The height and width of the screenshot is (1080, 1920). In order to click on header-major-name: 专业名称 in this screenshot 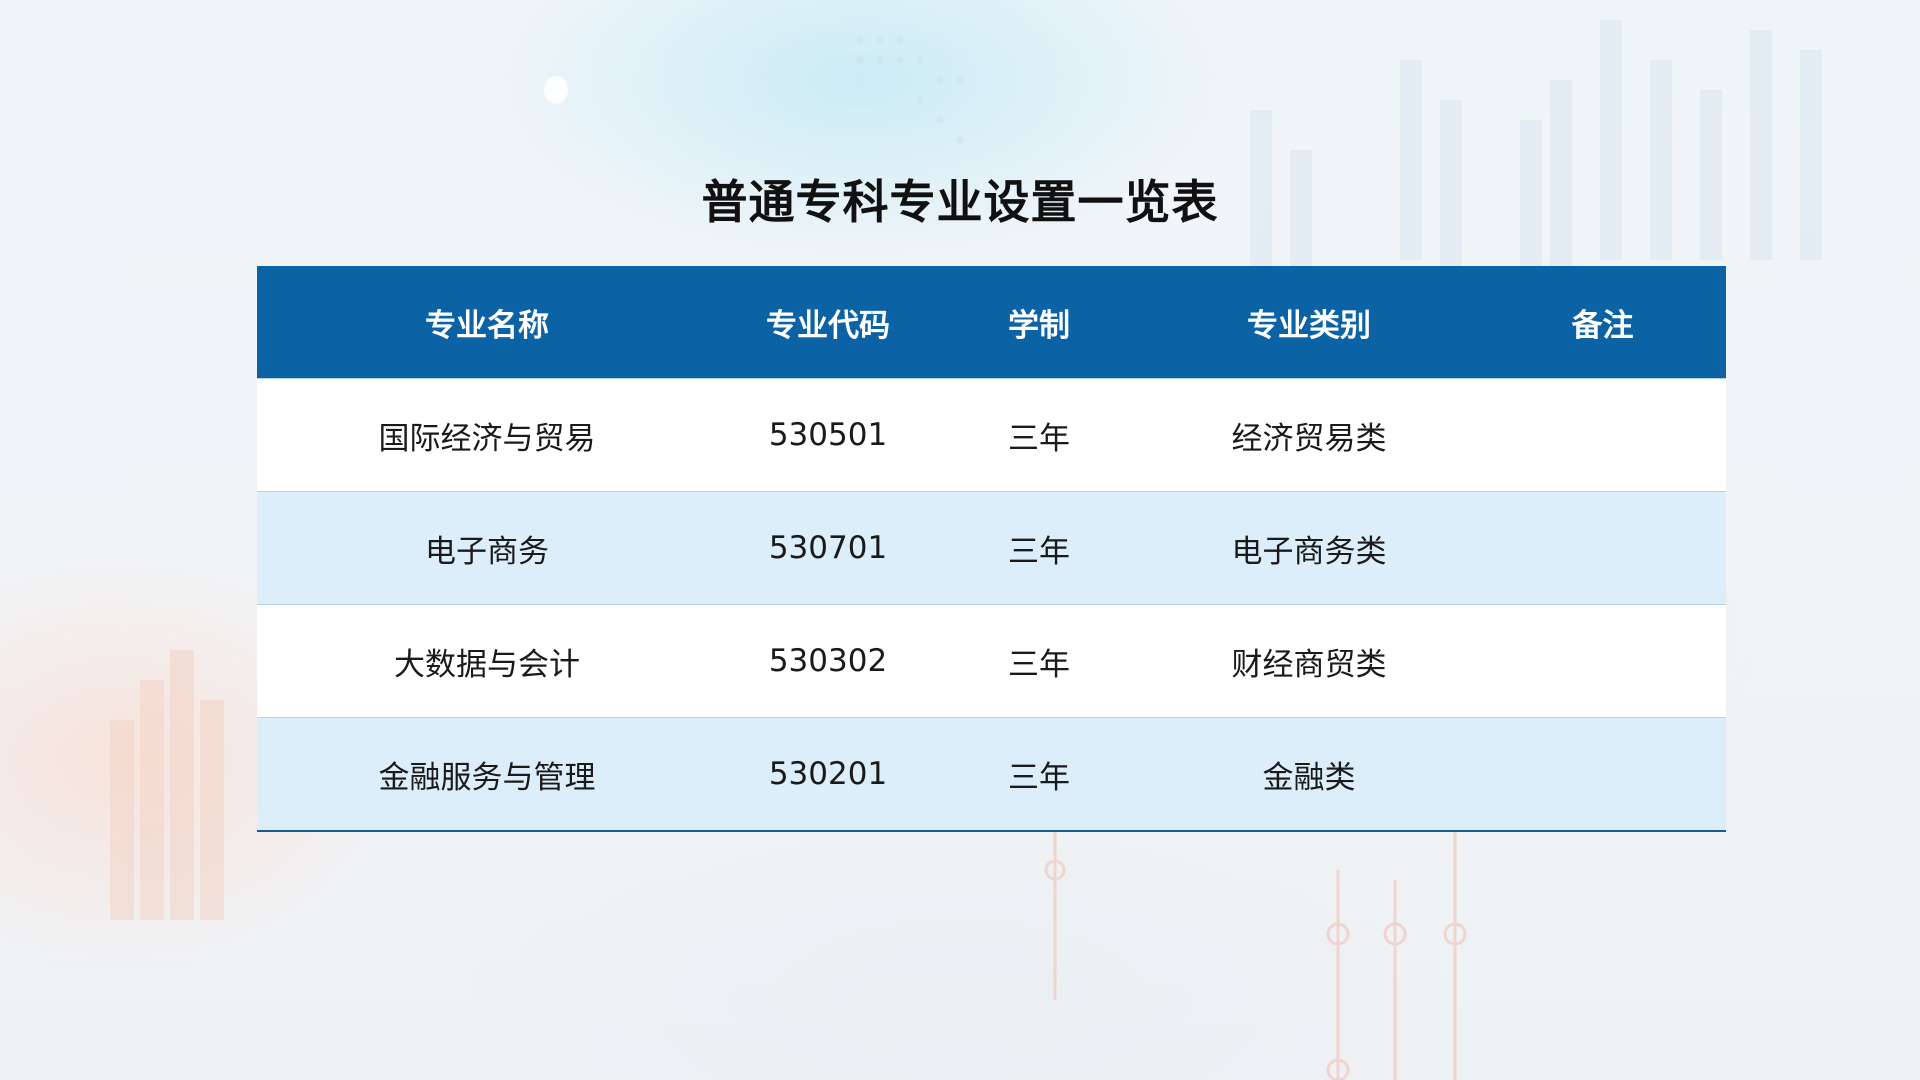, I will do `click(487, 325)`.